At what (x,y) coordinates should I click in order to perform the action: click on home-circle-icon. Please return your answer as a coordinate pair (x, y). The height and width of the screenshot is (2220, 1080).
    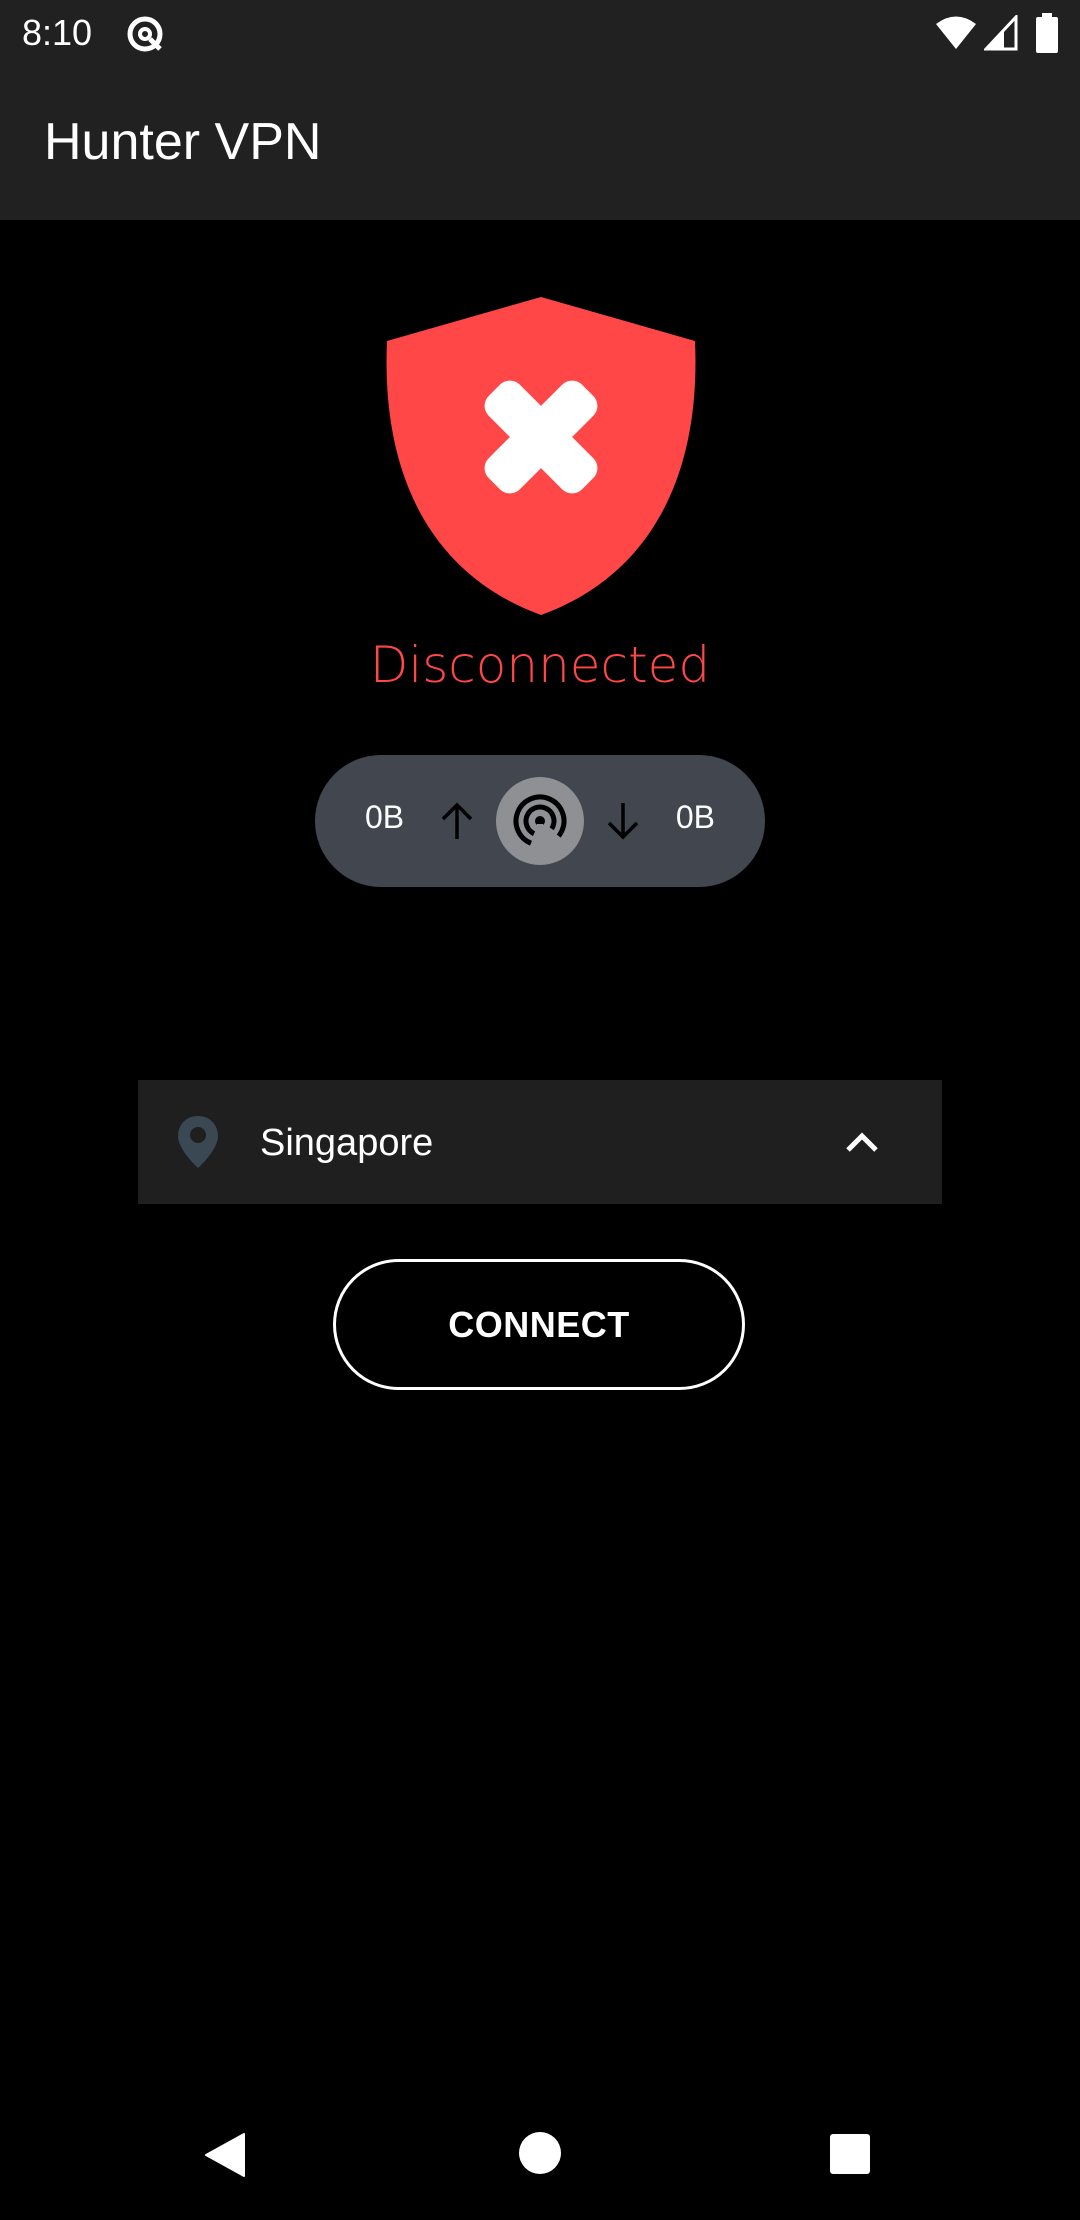
    Looking at the image, I should click on (540, 2153).